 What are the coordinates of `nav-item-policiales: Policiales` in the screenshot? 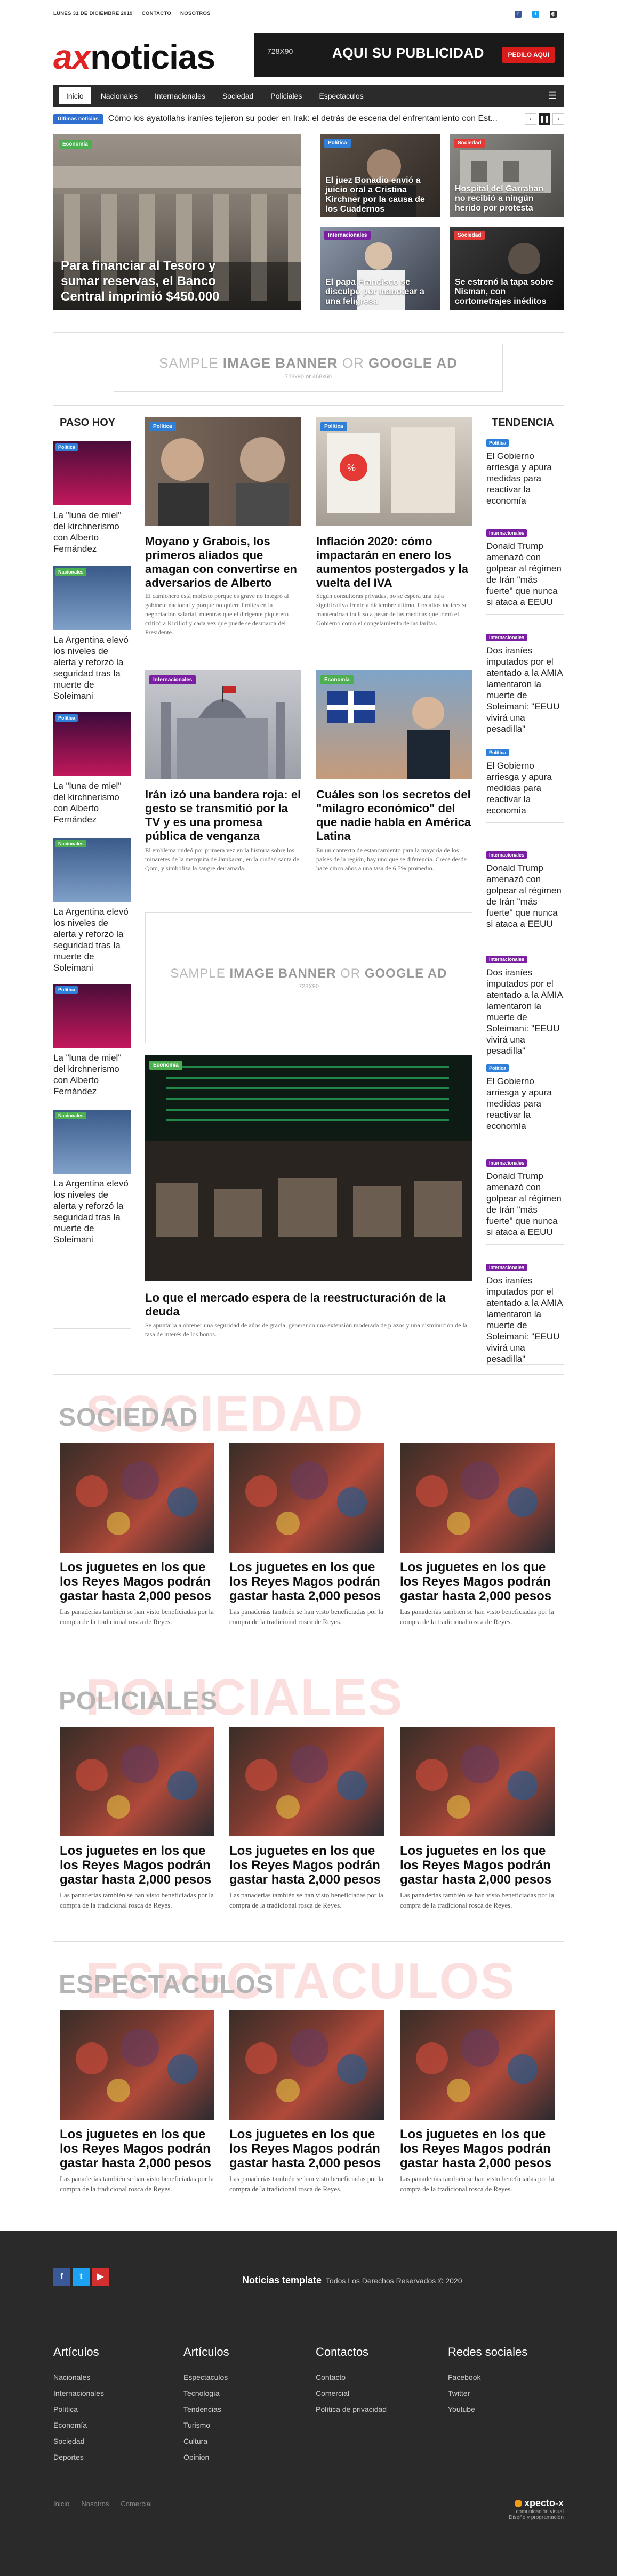 It's located at (286, 96).